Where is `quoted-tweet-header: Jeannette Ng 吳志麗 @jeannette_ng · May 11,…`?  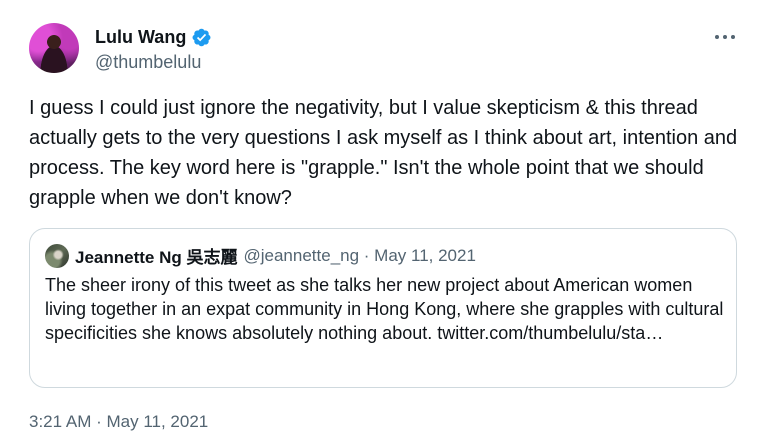
quoted-tweet-header: Jeannette Ng 吳志麗 @jeannette_ng · May 11,… is located at coordinates (260, 255).